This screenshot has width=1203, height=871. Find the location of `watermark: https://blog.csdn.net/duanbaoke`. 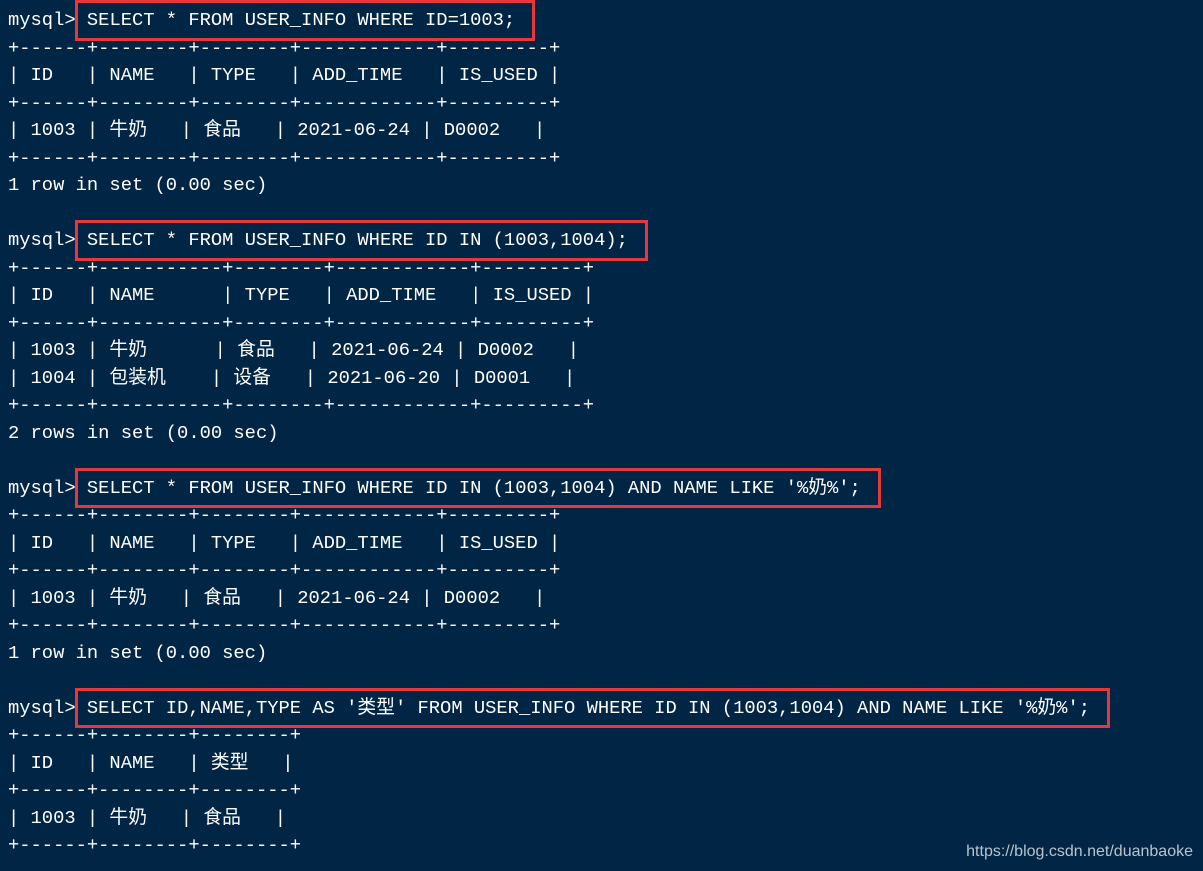

watermark: https://blog.csdn.net/duanbaoke is located at coordinates (1079, 851).